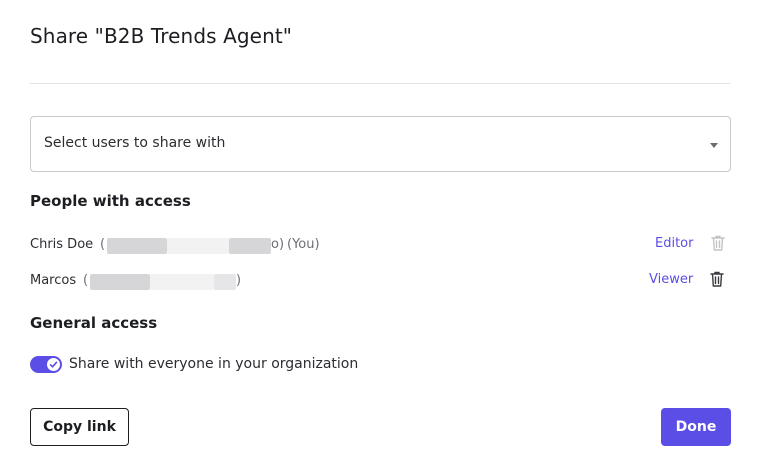  Describe the element at coordinates (53, 280) in the screenshot. I see `person-name: Marcos` at that location.